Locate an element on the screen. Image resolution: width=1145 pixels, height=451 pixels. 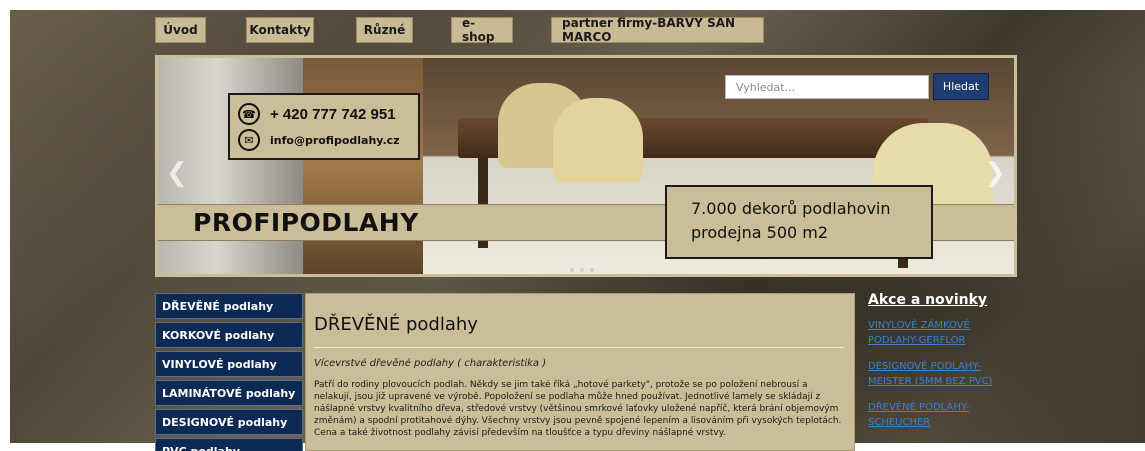
promo-line: 7.000 dekorů podlahovin is located at coordinates (791, 208).